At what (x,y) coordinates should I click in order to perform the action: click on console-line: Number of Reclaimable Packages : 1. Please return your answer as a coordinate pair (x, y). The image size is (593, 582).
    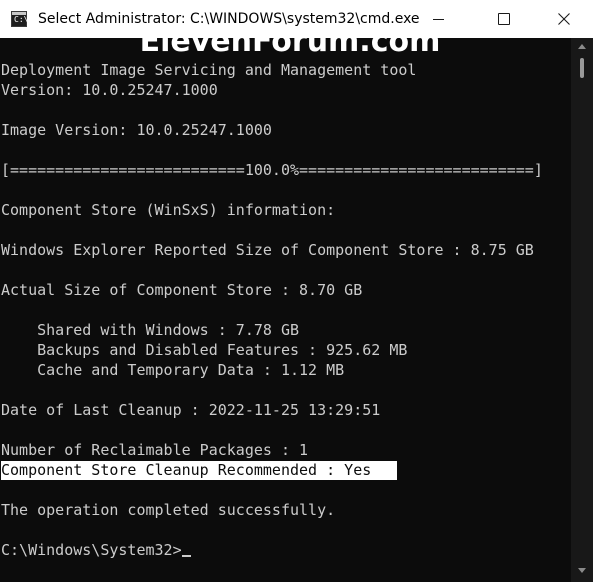
    Looking at the image, I should click on (155, 450).